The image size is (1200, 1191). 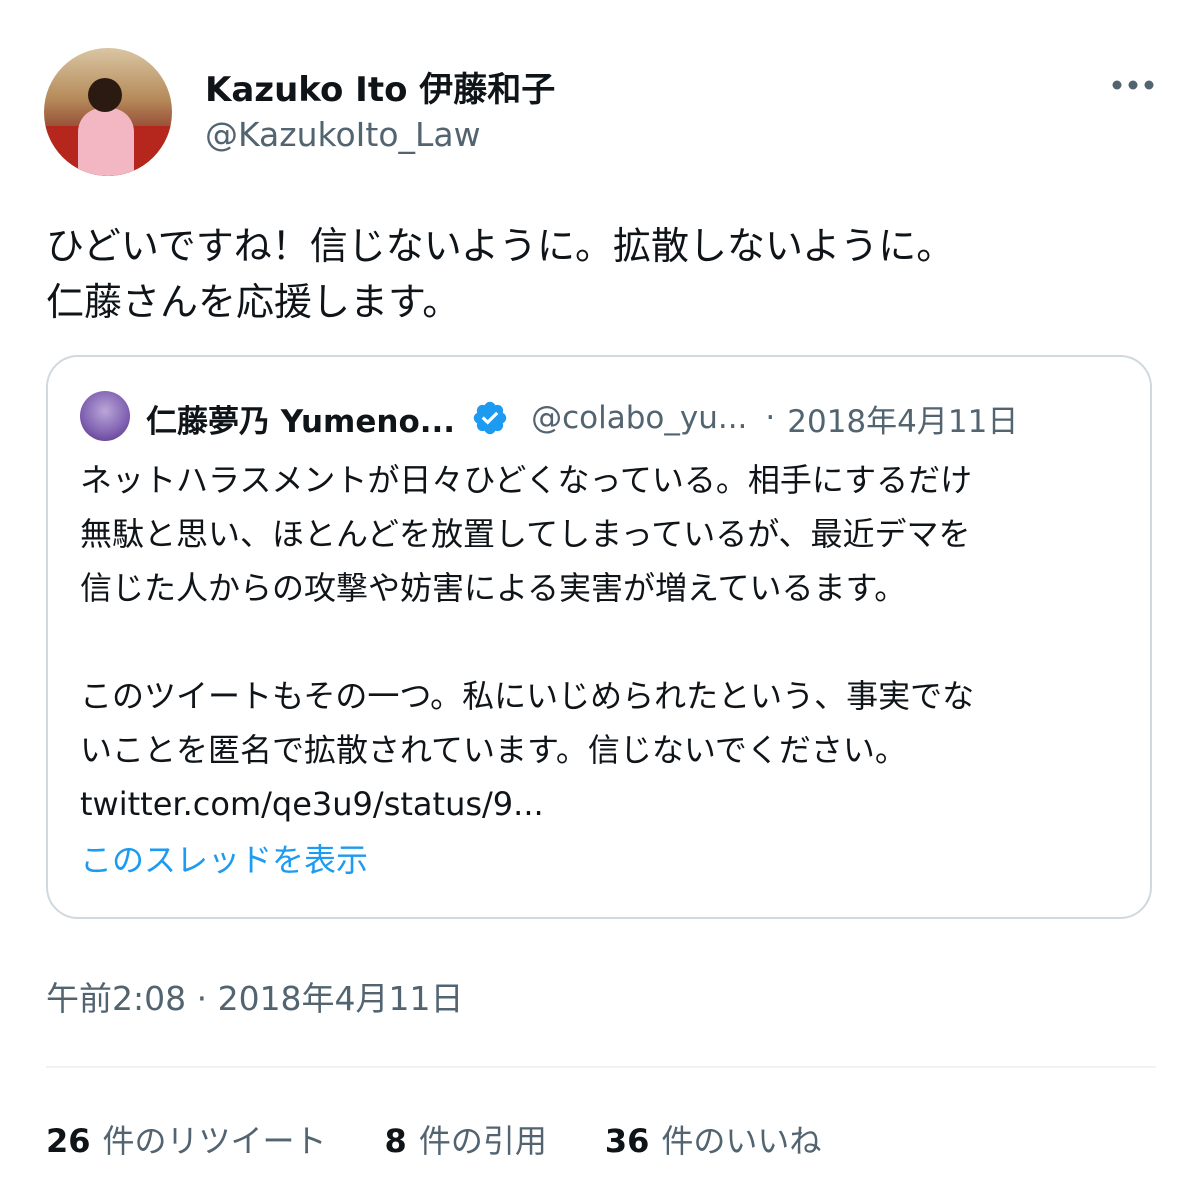 What do you see at coordinates (343, 134) in the screenshot?
I see `author-handle: @KazukoIto_Law` at bounding box center [343, 134].